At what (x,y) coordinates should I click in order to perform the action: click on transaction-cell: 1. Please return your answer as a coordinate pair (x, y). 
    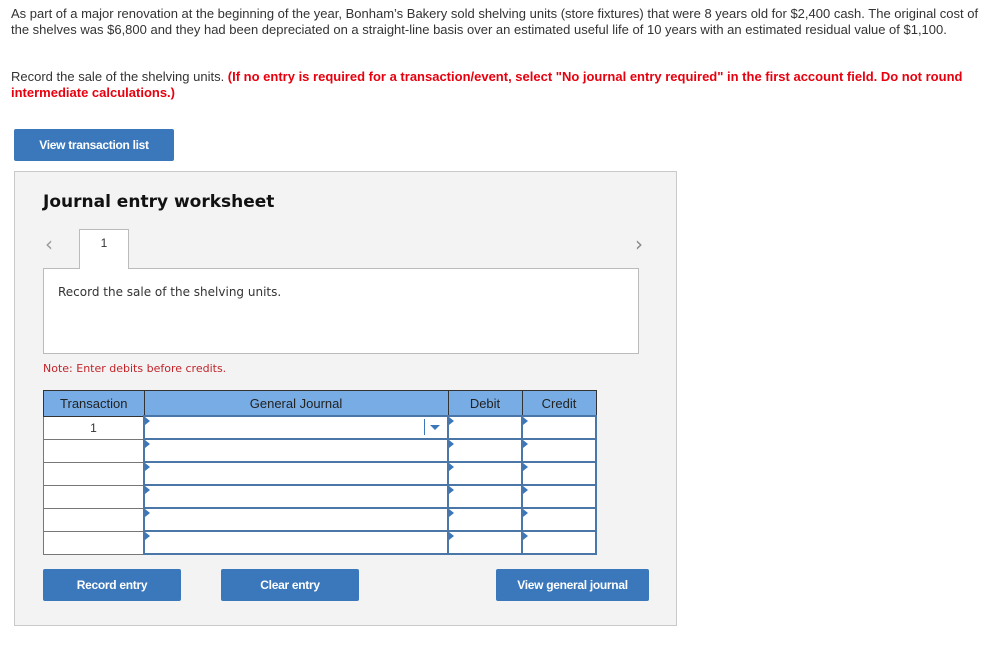
    Looking at the image, I should click on (94, 427).